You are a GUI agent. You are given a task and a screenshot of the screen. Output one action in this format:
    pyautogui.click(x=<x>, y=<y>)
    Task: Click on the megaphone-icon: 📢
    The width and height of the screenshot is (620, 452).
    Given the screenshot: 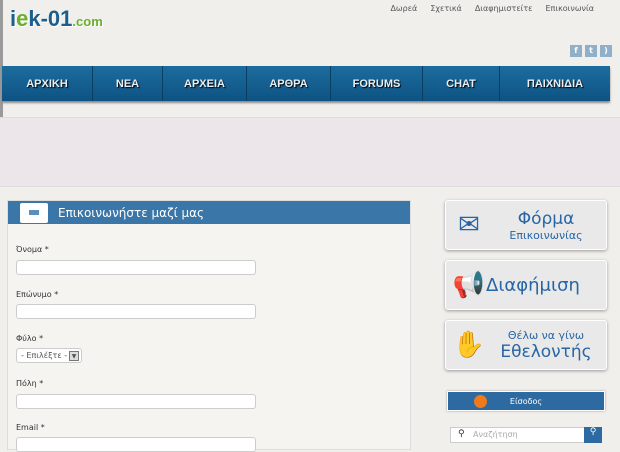 What is the action you would take?
    pyautogui.click(x=469, y=285)
    